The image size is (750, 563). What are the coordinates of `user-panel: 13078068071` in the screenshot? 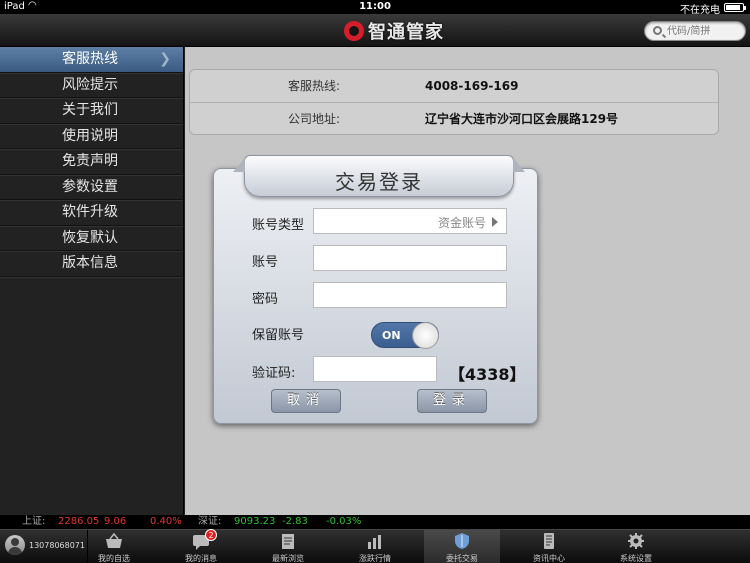 It's located at (44, 546).